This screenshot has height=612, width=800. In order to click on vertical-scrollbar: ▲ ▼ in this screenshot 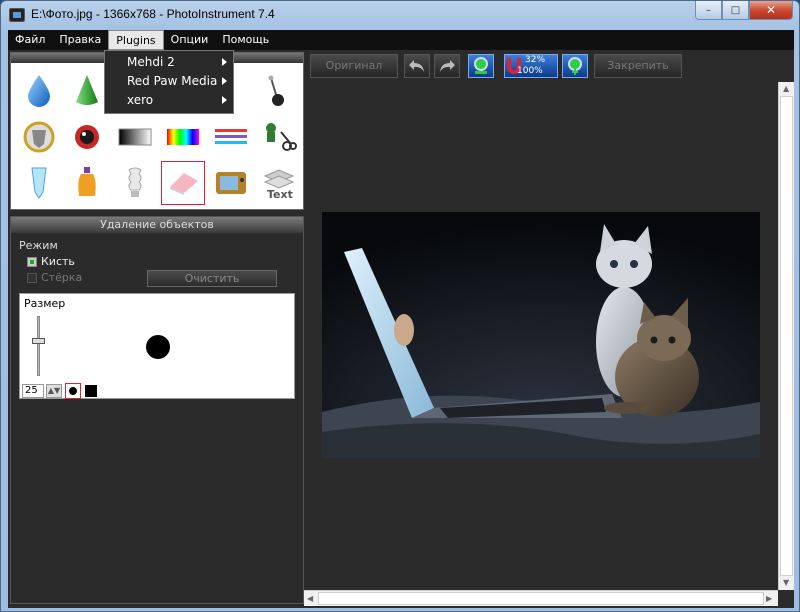, I will do `click(786, 336)`.